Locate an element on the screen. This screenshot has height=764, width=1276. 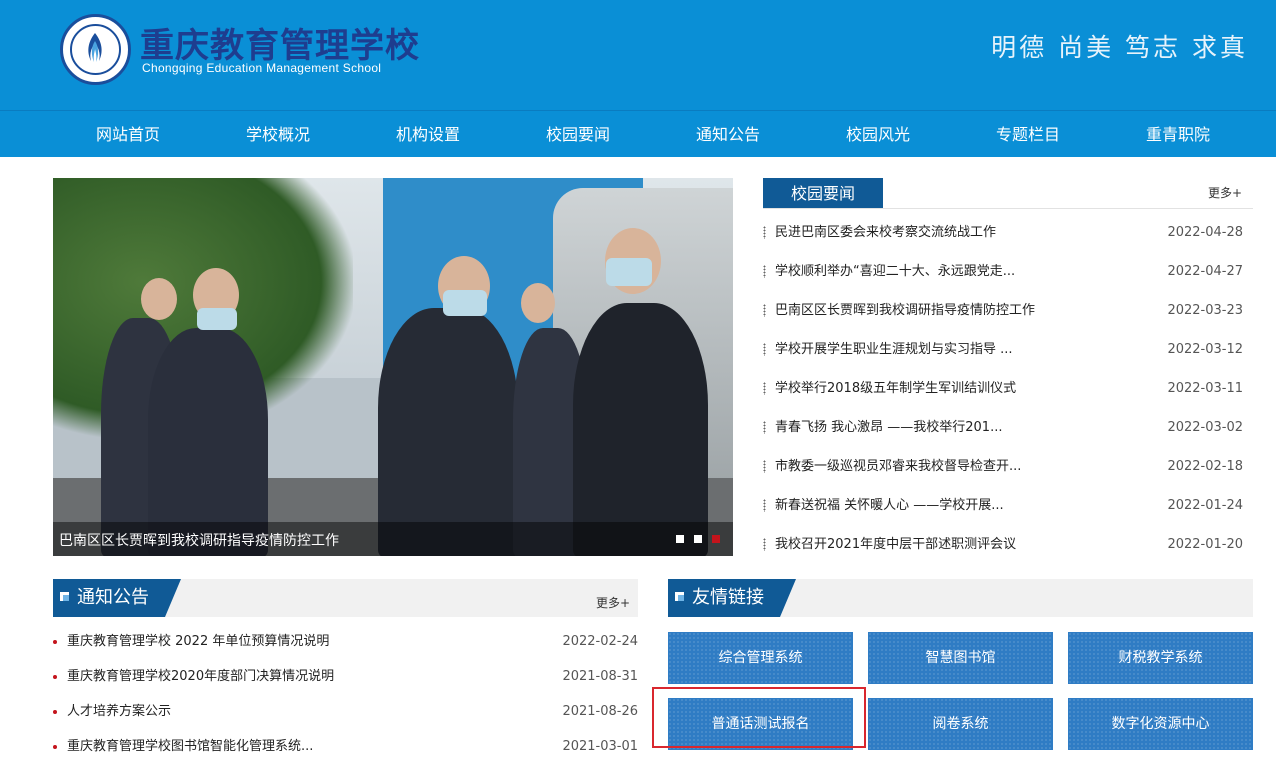
notice-title: 重庆教育管理学校2020年度部门决算情况说明 is located at coordinates (200, 676).